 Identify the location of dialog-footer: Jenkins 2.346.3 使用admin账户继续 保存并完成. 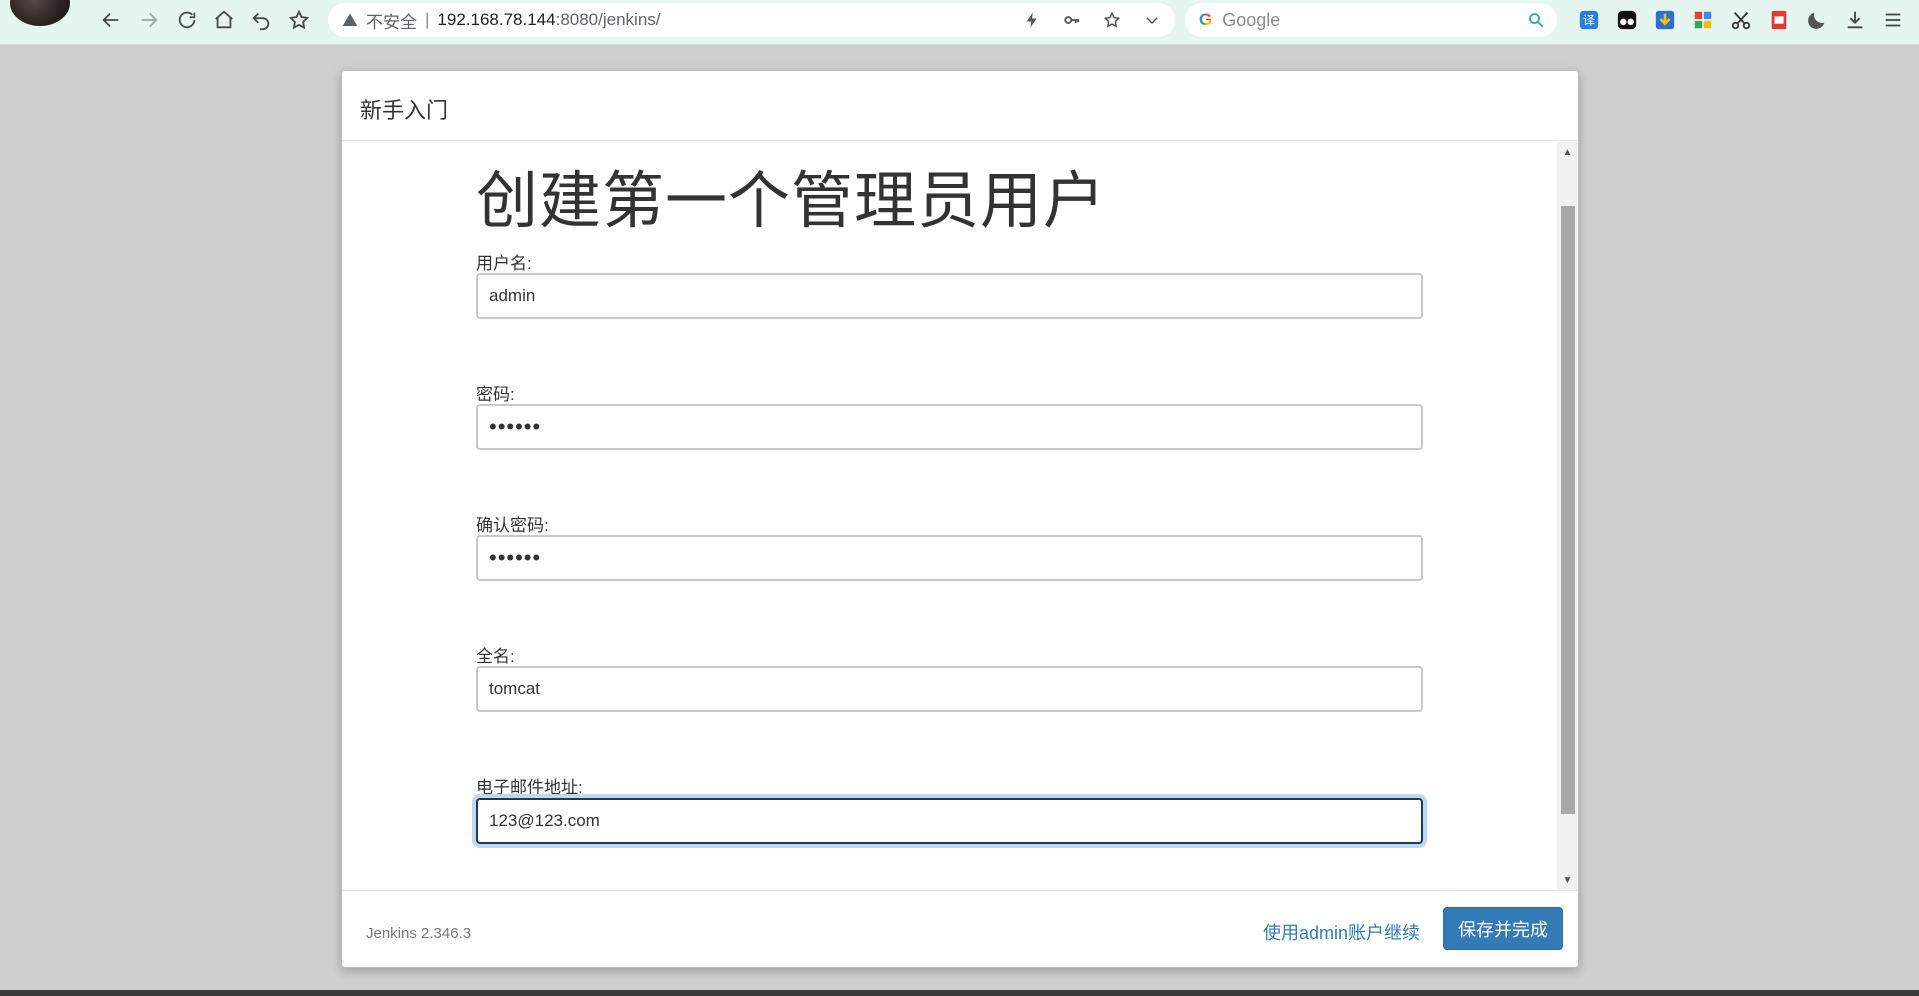
(960, 929).